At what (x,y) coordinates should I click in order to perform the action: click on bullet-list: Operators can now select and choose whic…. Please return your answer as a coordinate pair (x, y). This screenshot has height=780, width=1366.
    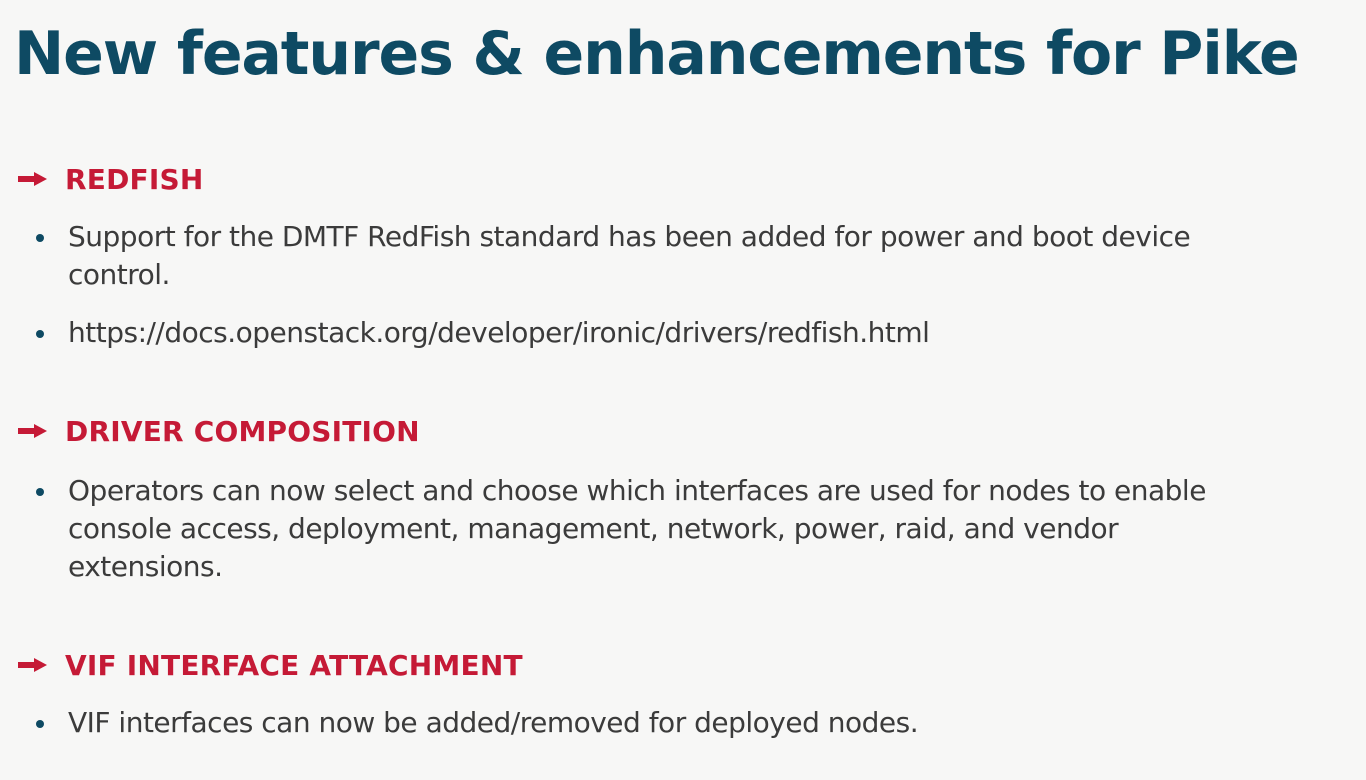
    Looking at the image, I should click on (668, 529).